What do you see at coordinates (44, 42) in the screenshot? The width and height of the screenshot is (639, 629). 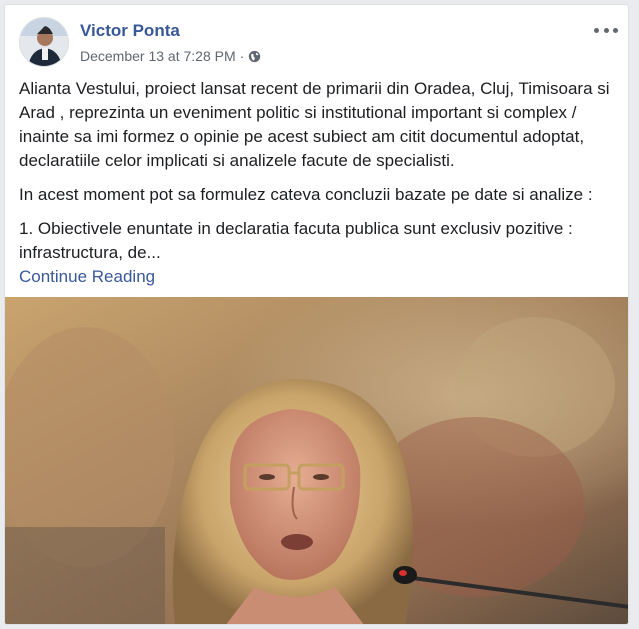 I see `author-avatar` at bounding box center [44, 42].